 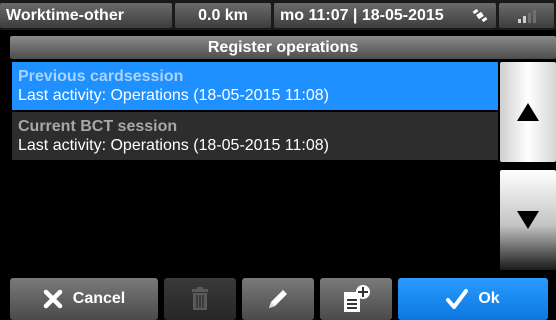 What do you see at coordinates (223, 15) in the screenshot?
I see `distance-readout: 0.0 km` at bounding box center [223, 15].